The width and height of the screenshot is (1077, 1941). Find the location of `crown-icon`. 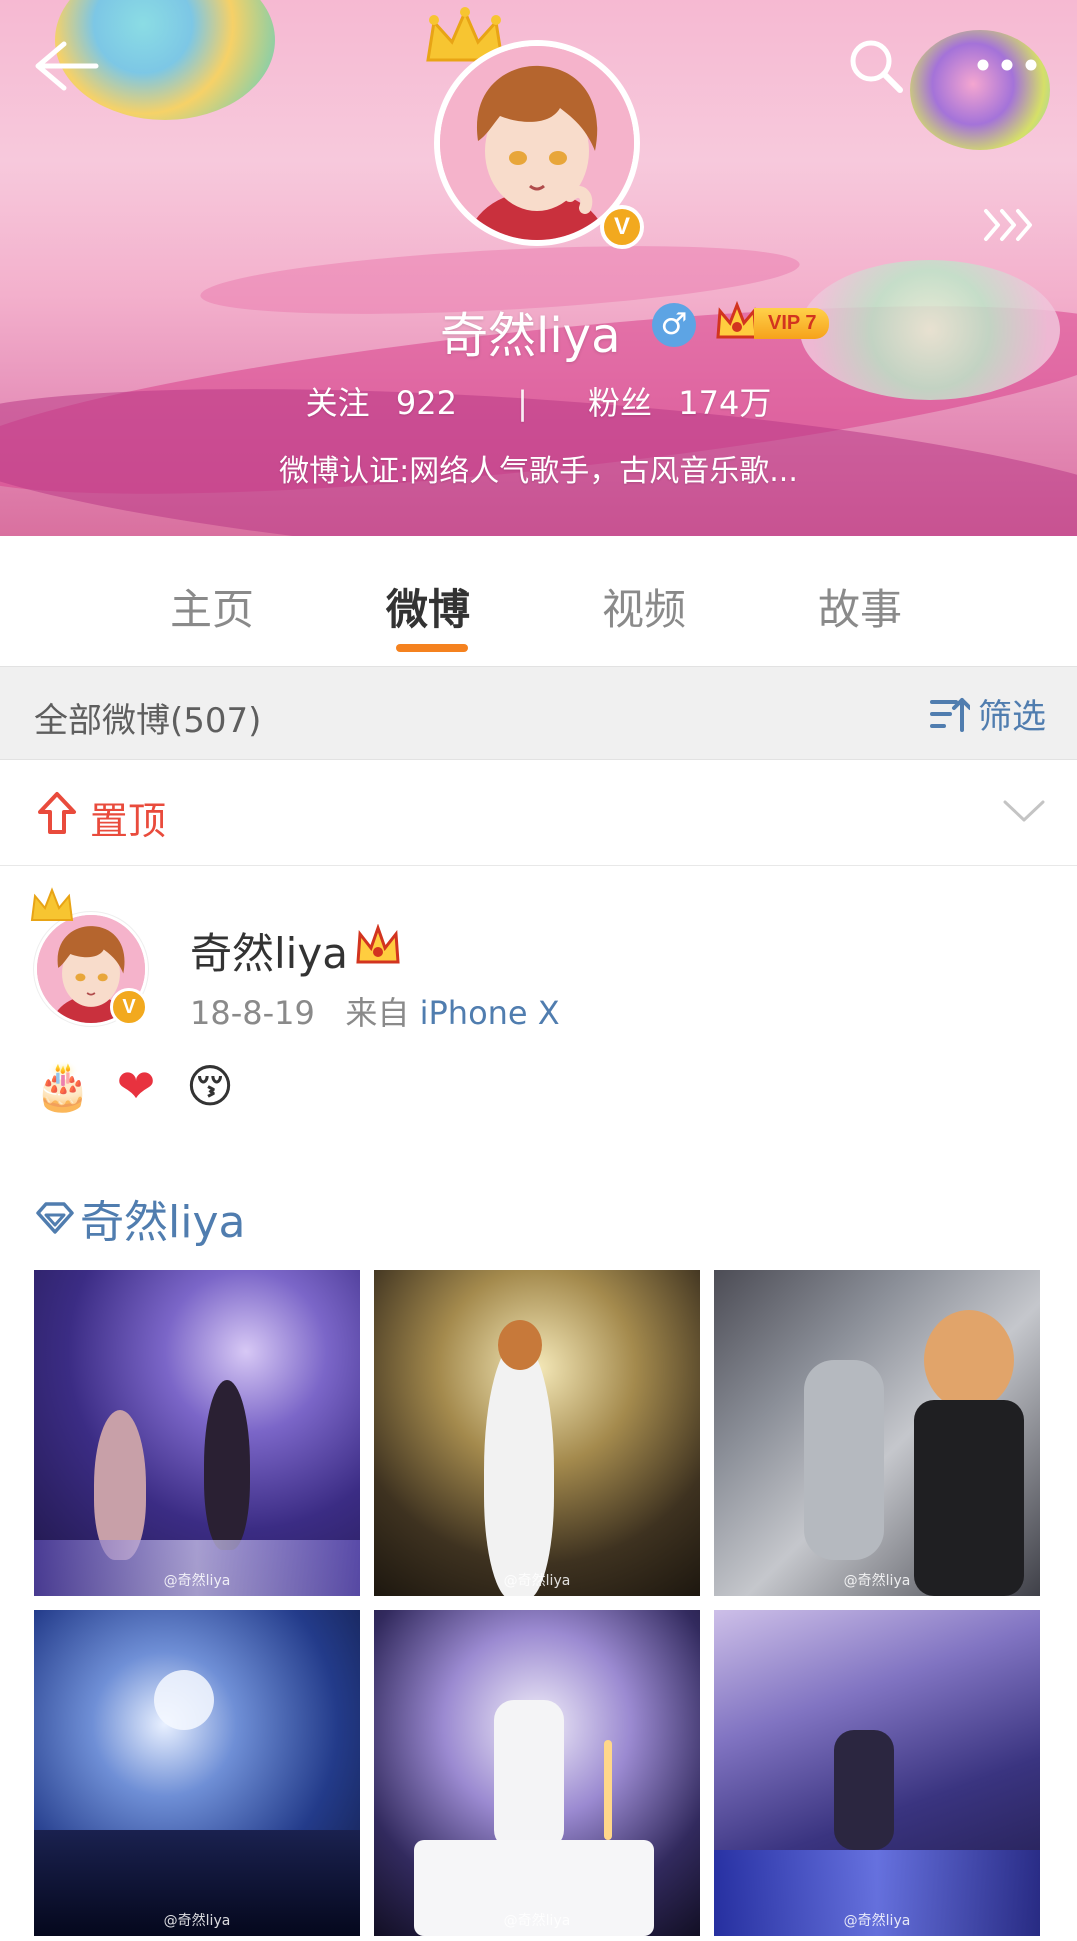

crown-icon is located at coordinates (52, 904).